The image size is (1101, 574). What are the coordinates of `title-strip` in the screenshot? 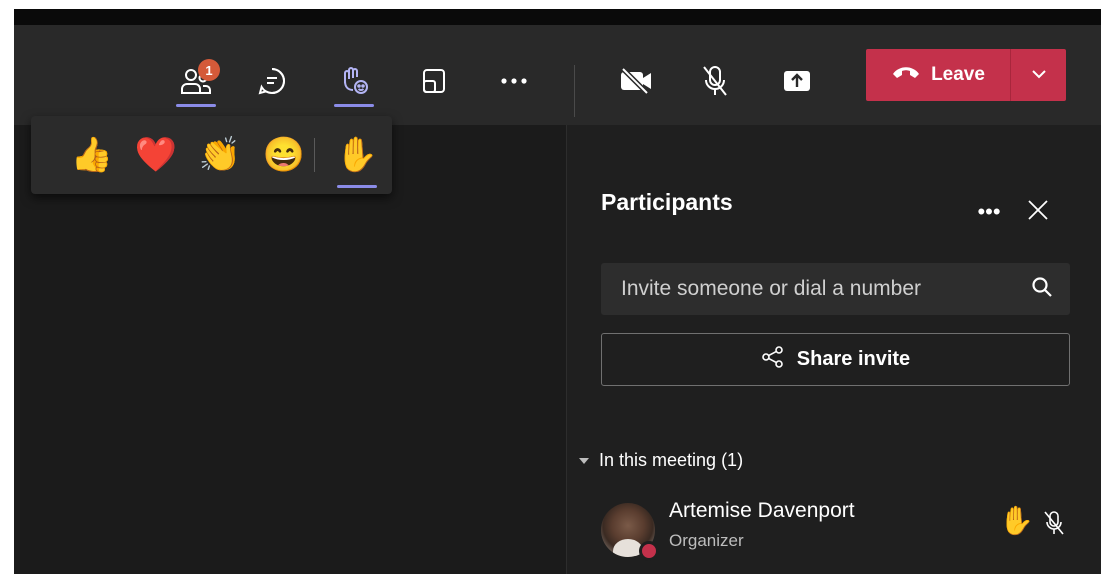 It's located at (557, 17).